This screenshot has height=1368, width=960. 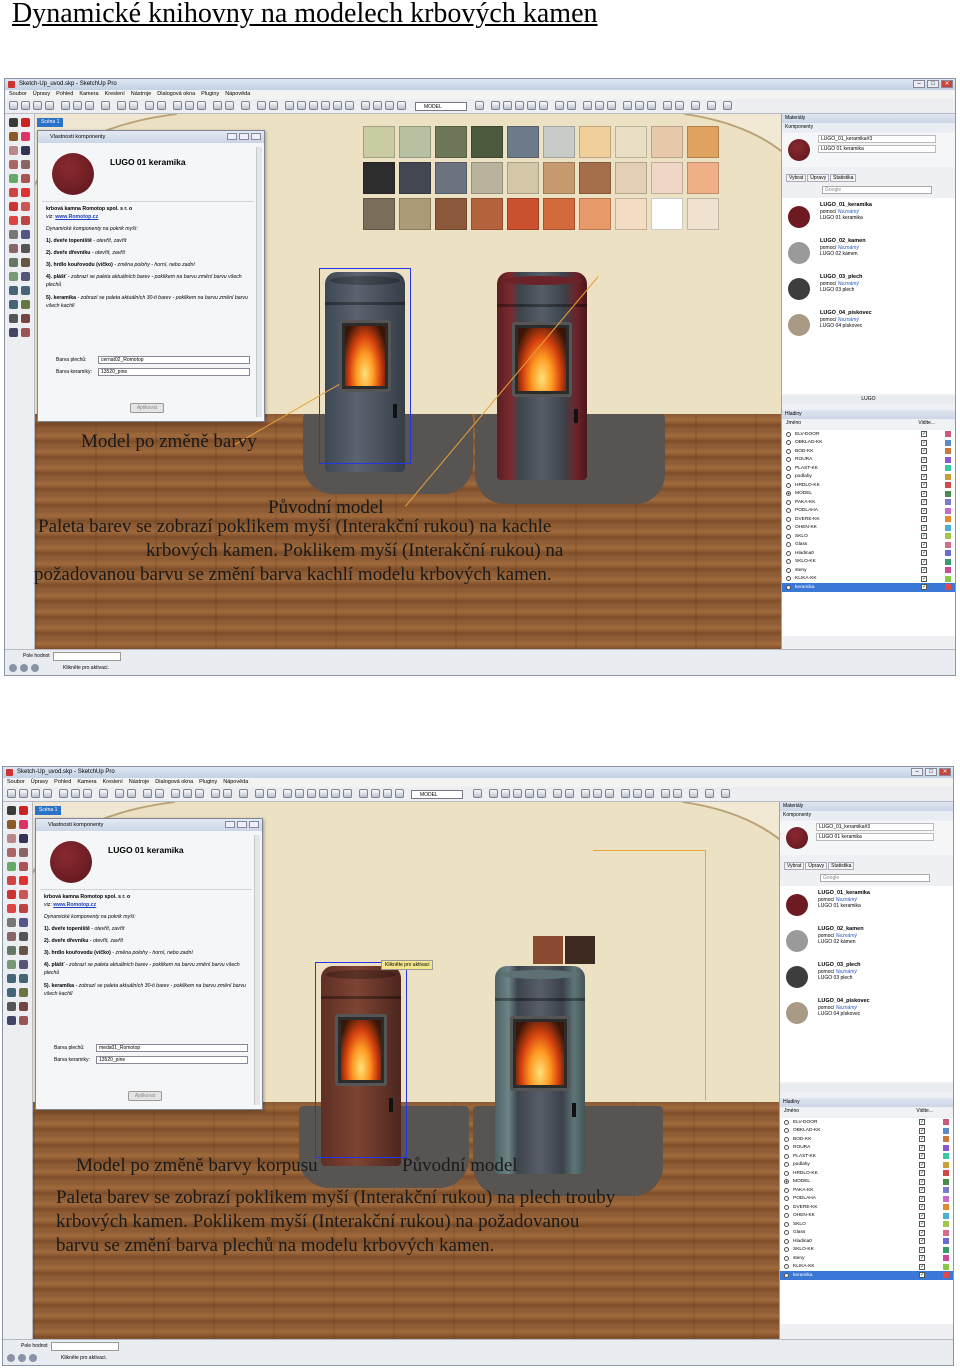 What do you see at coordinates (23, 964) in the screenshot?
I see `pan-icon` at bounding box center [23, 964].